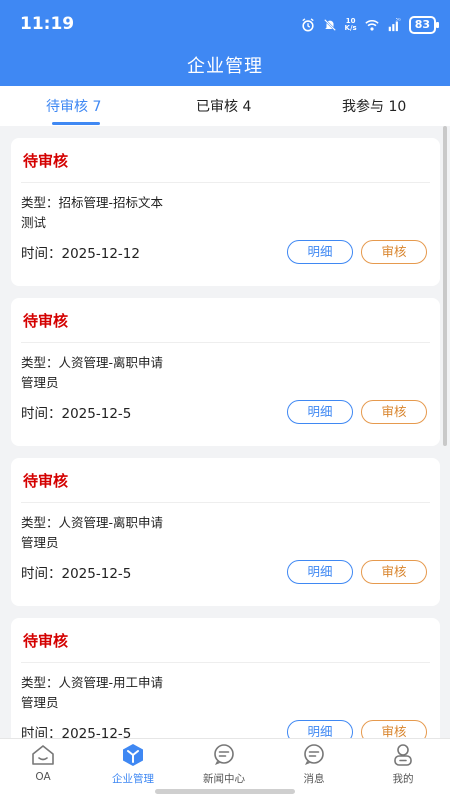 The image size is (450, 800). I want to click on mute-icon, so click(329, 25).